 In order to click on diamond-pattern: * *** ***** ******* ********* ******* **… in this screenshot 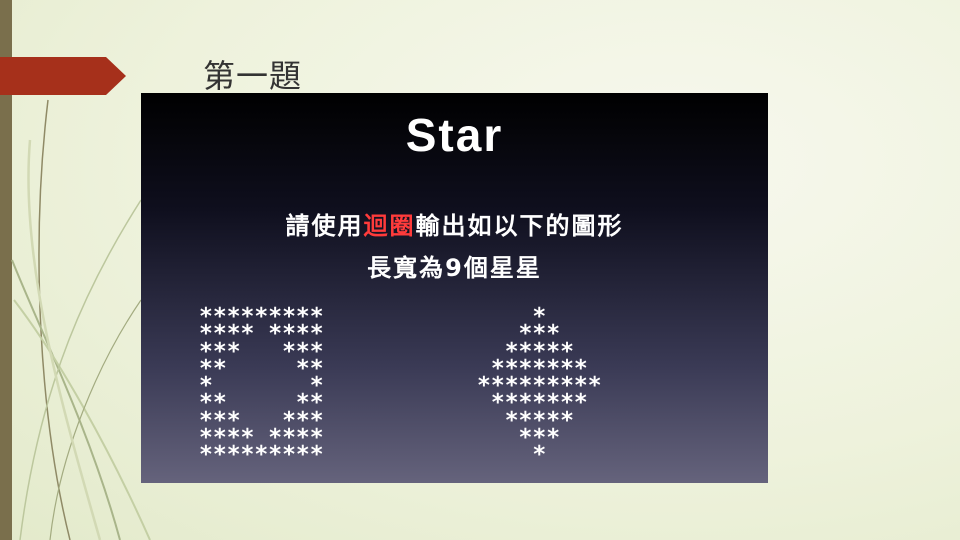, I will do `click(539, 386)`.